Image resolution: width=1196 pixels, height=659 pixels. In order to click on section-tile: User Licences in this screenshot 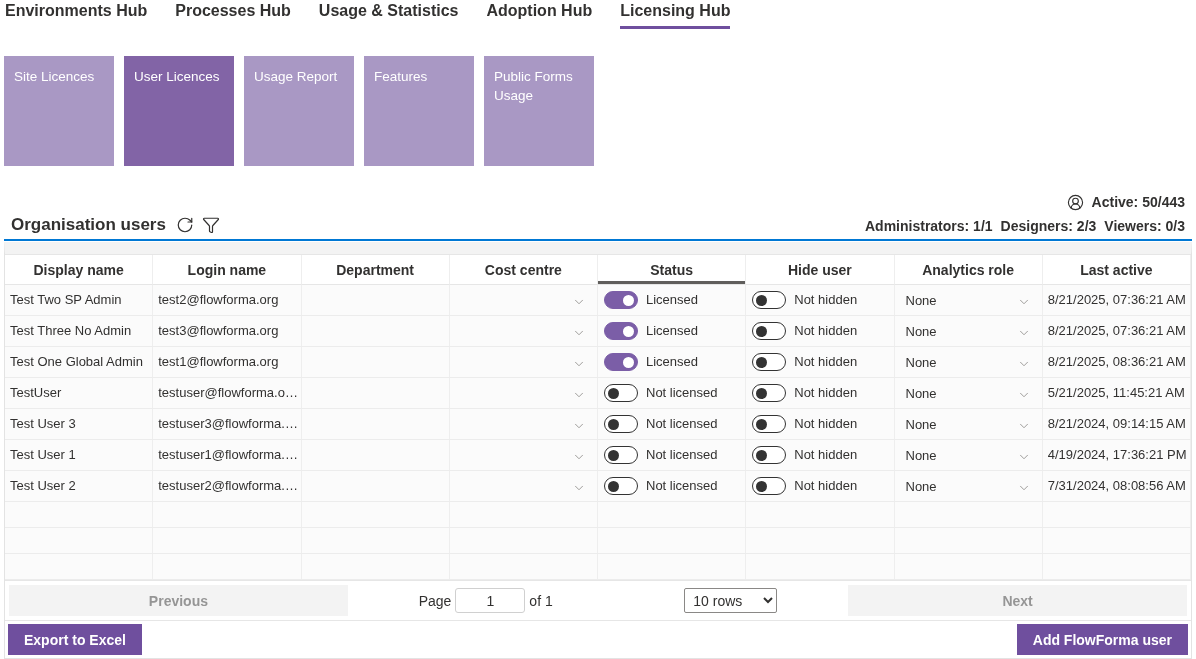, I will do `click(179, 111)`.